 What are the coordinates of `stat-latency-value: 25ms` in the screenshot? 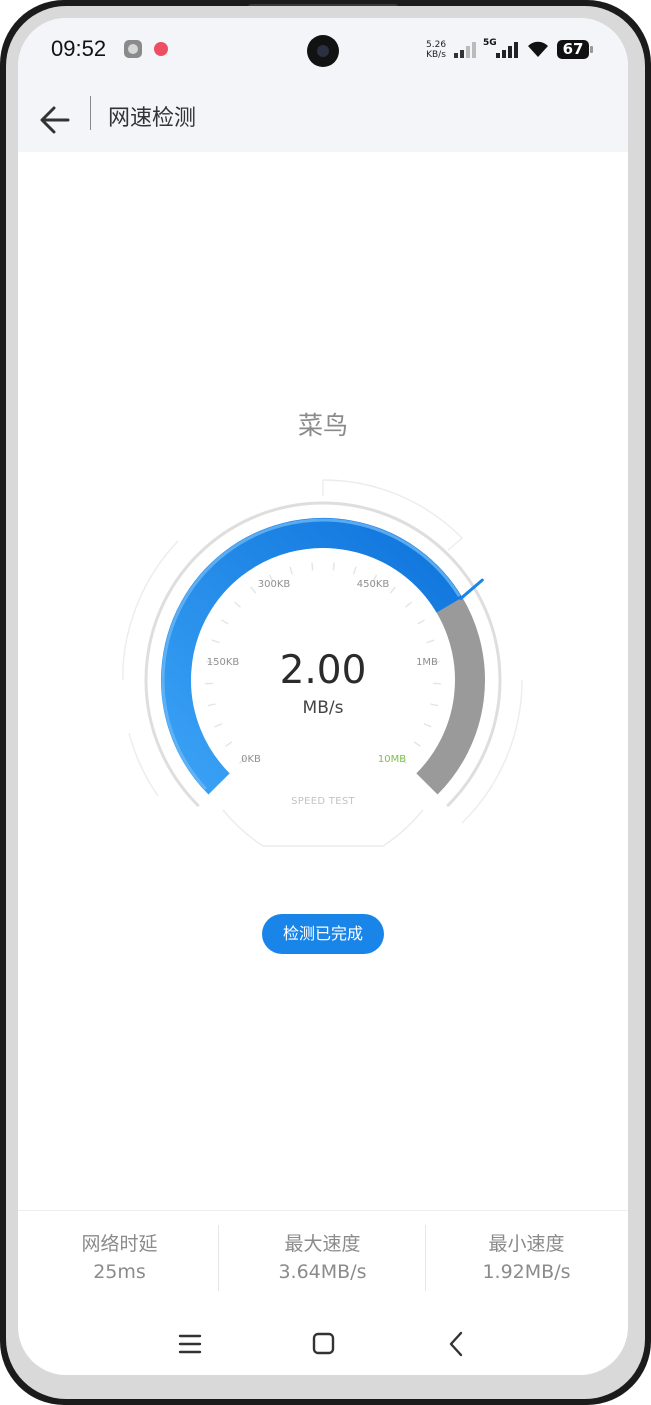 It's located at (119, 1272).